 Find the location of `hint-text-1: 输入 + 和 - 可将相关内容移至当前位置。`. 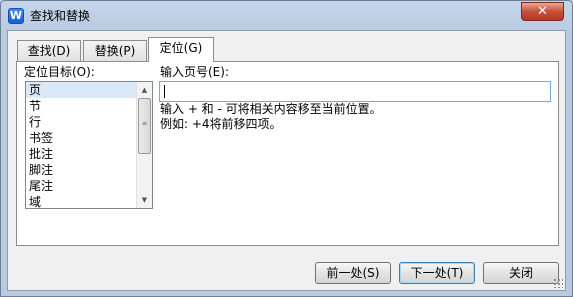

hint-text-1: 输入 + 和 - 可将相关内容移至当前位置。 is located at coordinates (271, 109).